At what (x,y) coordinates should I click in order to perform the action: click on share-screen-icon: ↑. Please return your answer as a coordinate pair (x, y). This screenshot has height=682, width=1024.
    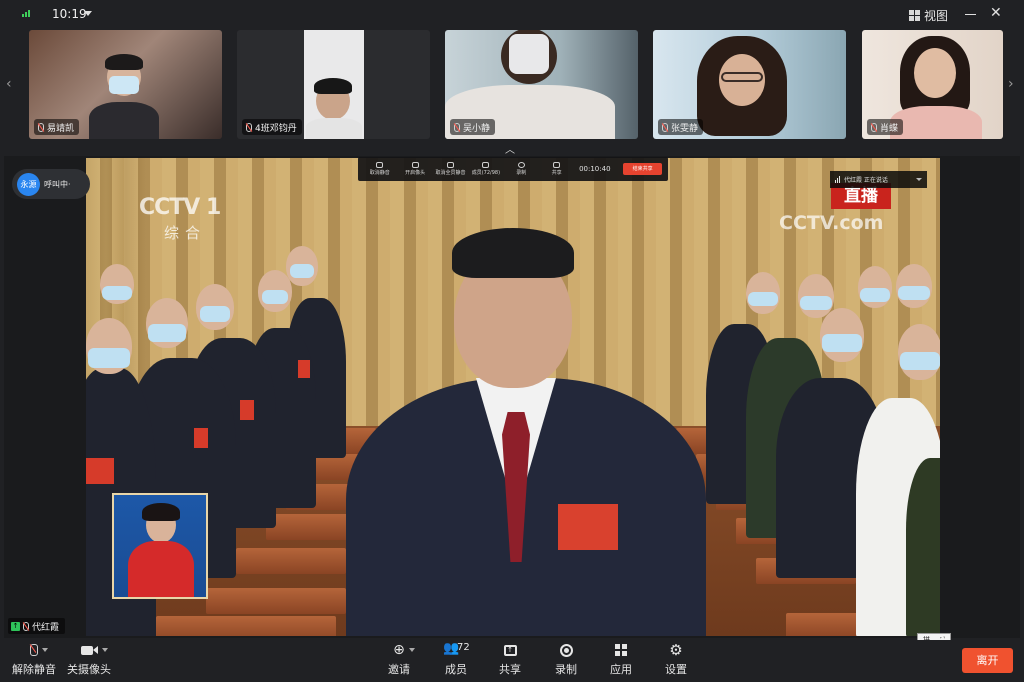
    Looking at the image, I should click on (510, 650).